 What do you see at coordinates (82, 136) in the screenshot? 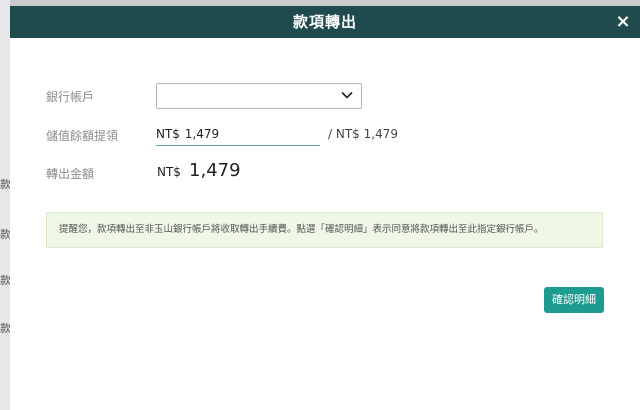
I see `withdraw-label: 儲值餘額提領` at bounding box center [82, 136].